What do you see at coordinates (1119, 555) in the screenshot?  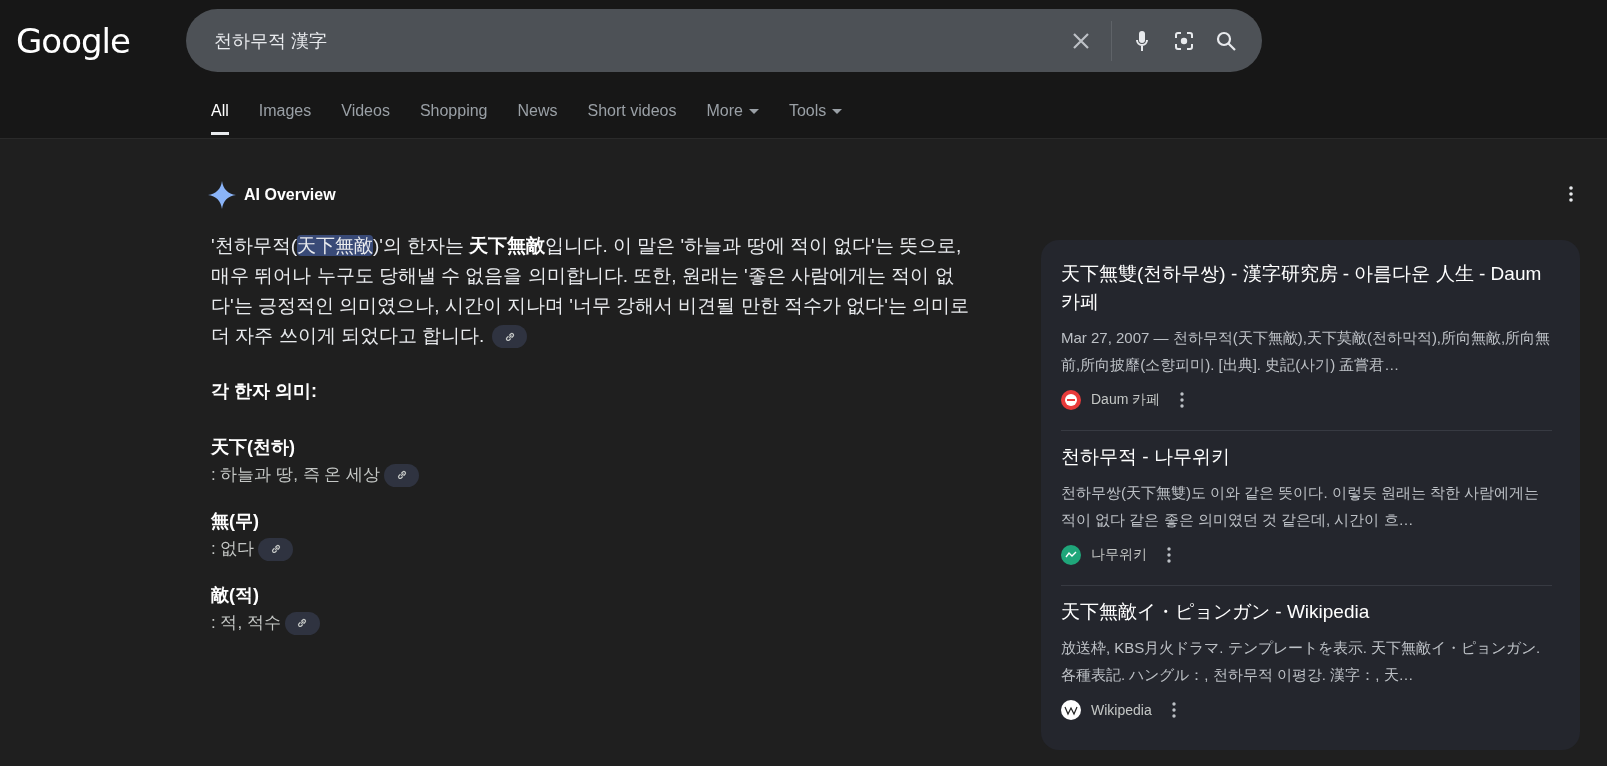 I see `site-name: 나무위키` at bounding box center [1119, 555].